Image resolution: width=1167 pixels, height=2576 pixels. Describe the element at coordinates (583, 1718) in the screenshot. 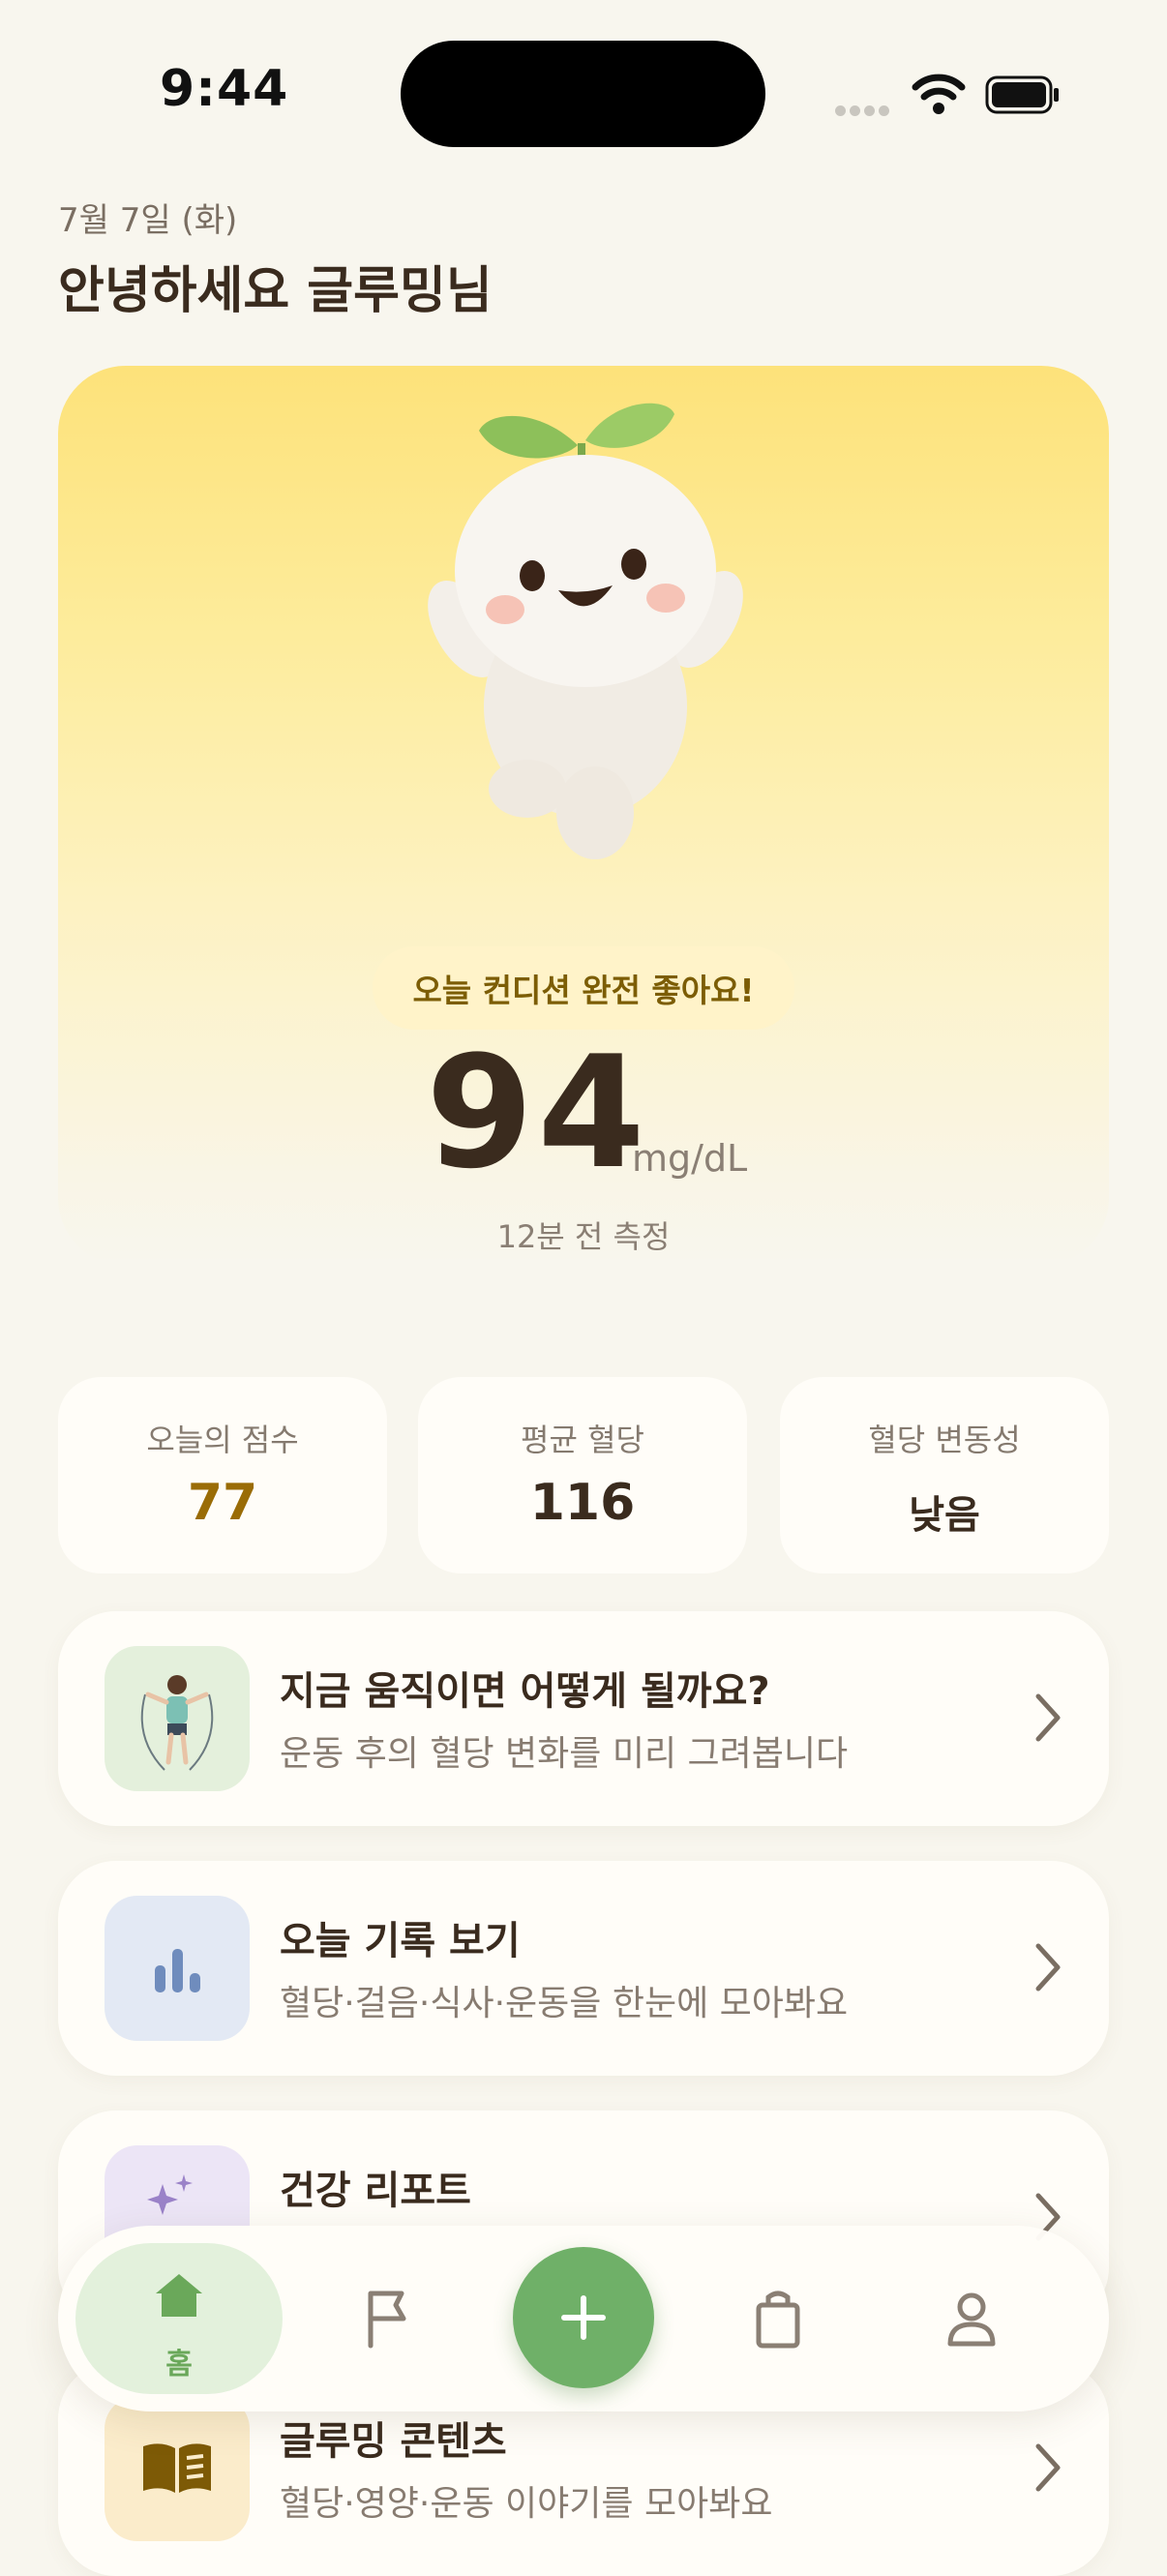

I see `menu-card-exercise-simulation: 지금 움직이면 어떻게 될까요? 운동 후의 혈당 변화를 미리 그려봅니다` at that location.